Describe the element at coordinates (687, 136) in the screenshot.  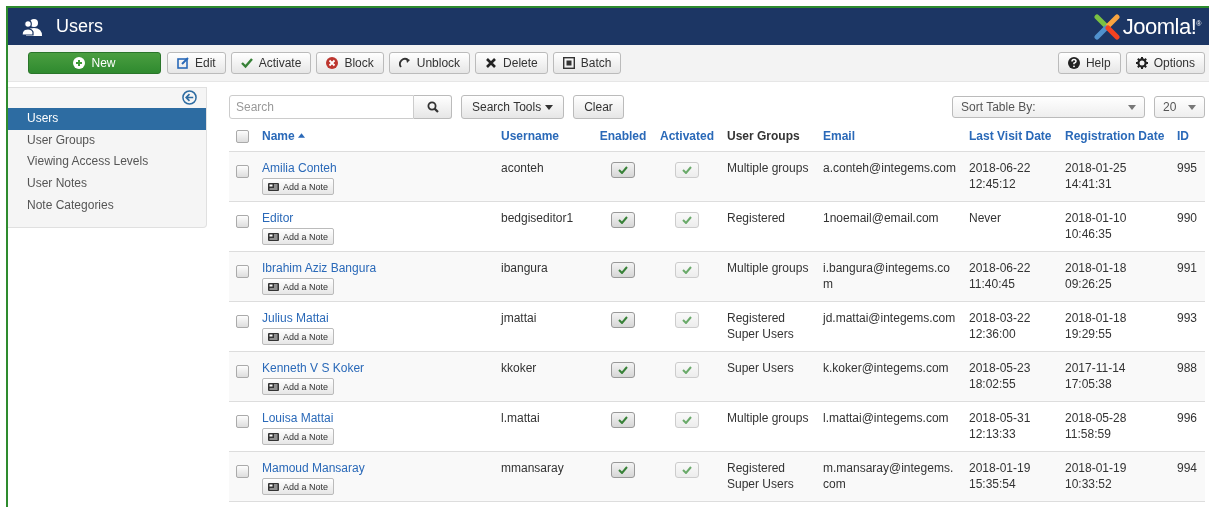
I see `column-header: Activated` at that location.